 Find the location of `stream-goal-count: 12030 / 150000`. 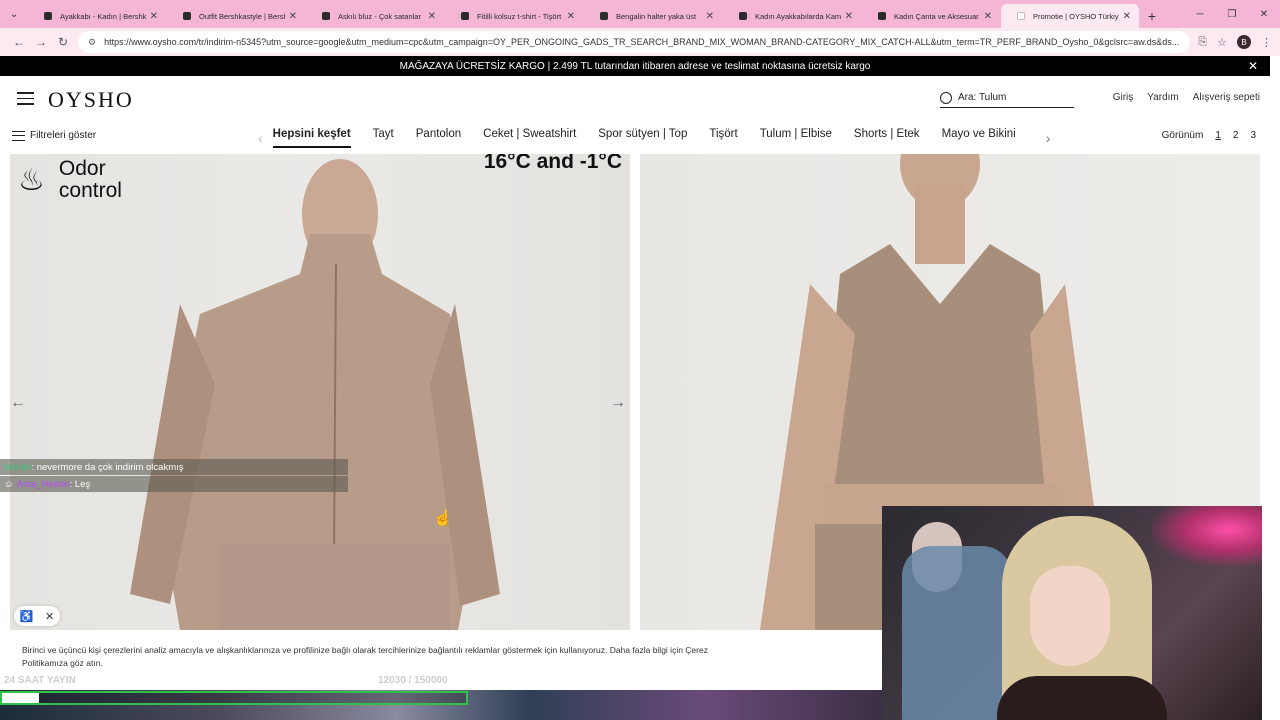

stream-goal-count: 12030 / 150000 is located at coordinates (413, 680).